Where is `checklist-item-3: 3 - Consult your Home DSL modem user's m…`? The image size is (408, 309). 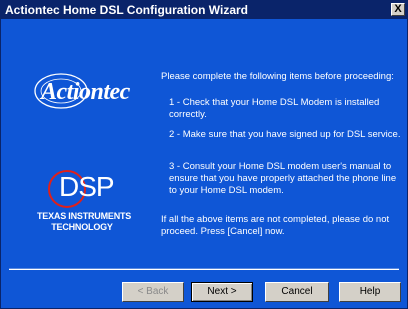
checklist-item-3: 3 - Consult your Home DSL modem user's m… is located at coordinates (283, 178).